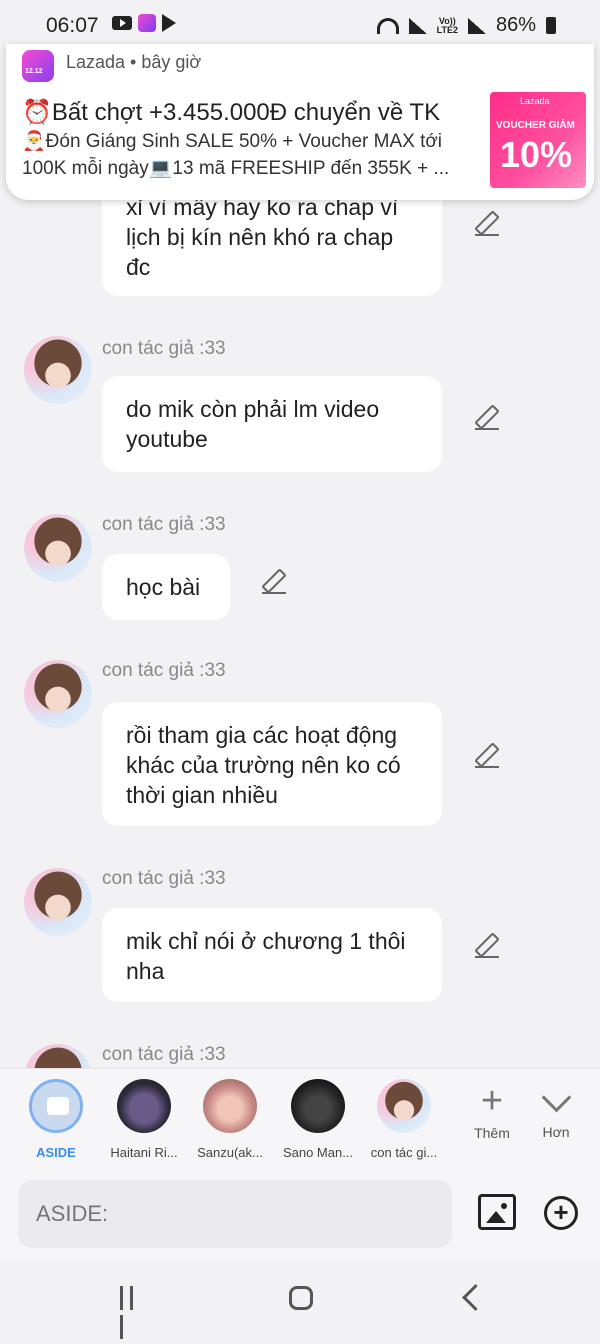  I want to click on add-character-button: + Thêm, so click(492, 1111).